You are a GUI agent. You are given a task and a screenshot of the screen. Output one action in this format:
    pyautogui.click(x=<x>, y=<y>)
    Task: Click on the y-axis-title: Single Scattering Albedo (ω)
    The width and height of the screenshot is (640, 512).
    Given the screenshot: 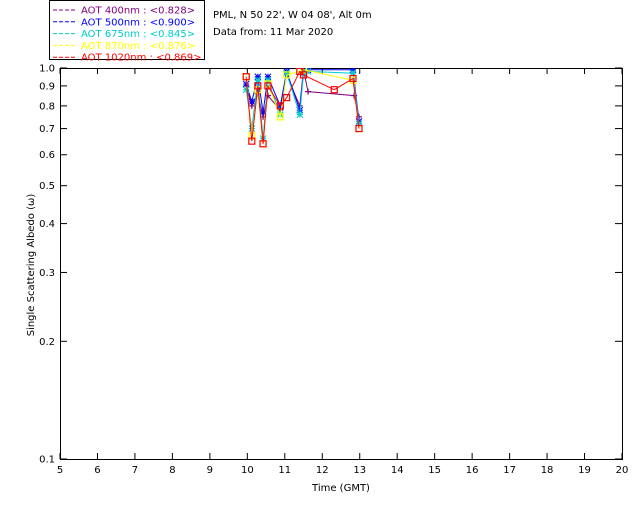 What is the action you would take?
    pyautogui.click(x=31, y=265)
    